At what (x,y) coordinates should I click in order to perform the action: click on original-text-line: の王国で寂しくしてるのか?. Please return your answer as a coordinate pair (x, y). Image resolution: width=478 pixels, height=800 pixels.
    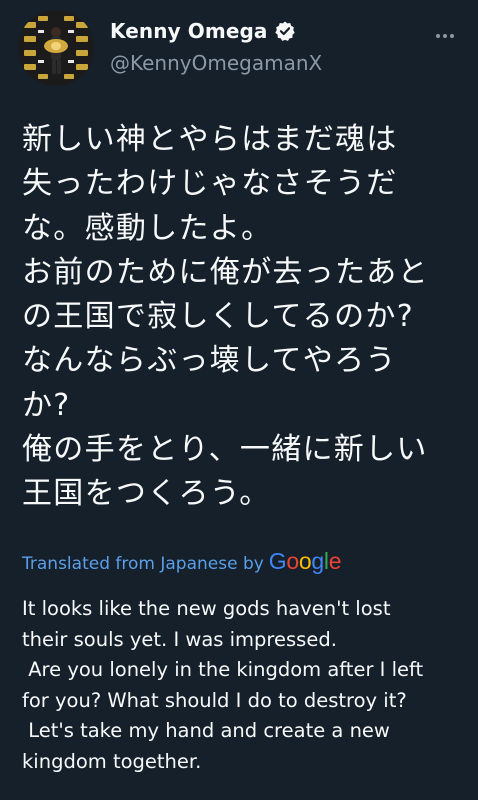
    Looking at the image, I should click on (218, 317).